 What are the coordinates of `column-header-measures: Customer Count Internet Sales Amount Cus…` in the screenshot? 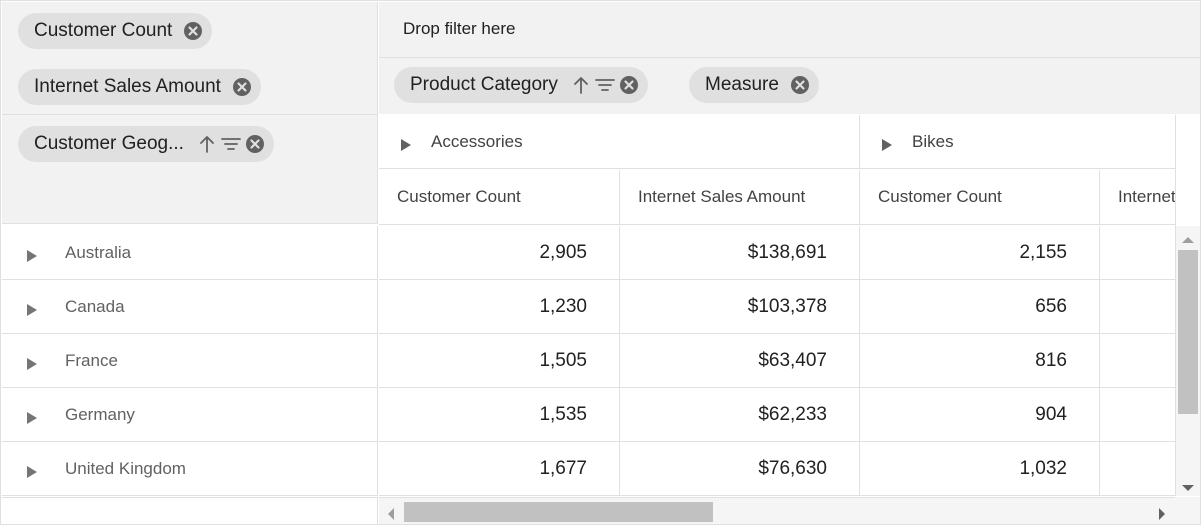 It's located at (777, 197).